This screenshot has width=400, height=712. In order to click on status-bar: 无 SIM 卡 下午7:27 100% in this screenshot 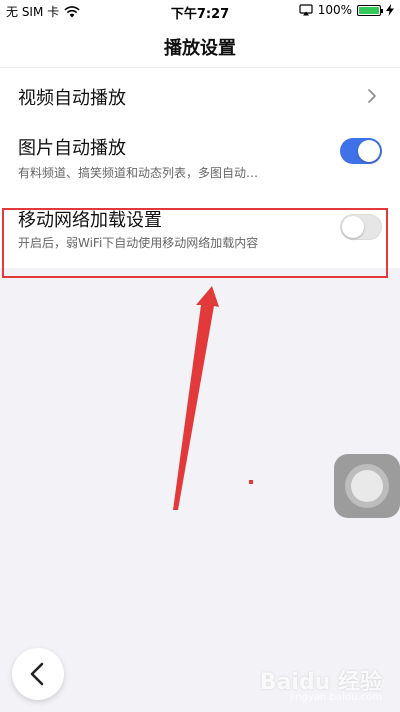, I will do `click(200, 11)`.